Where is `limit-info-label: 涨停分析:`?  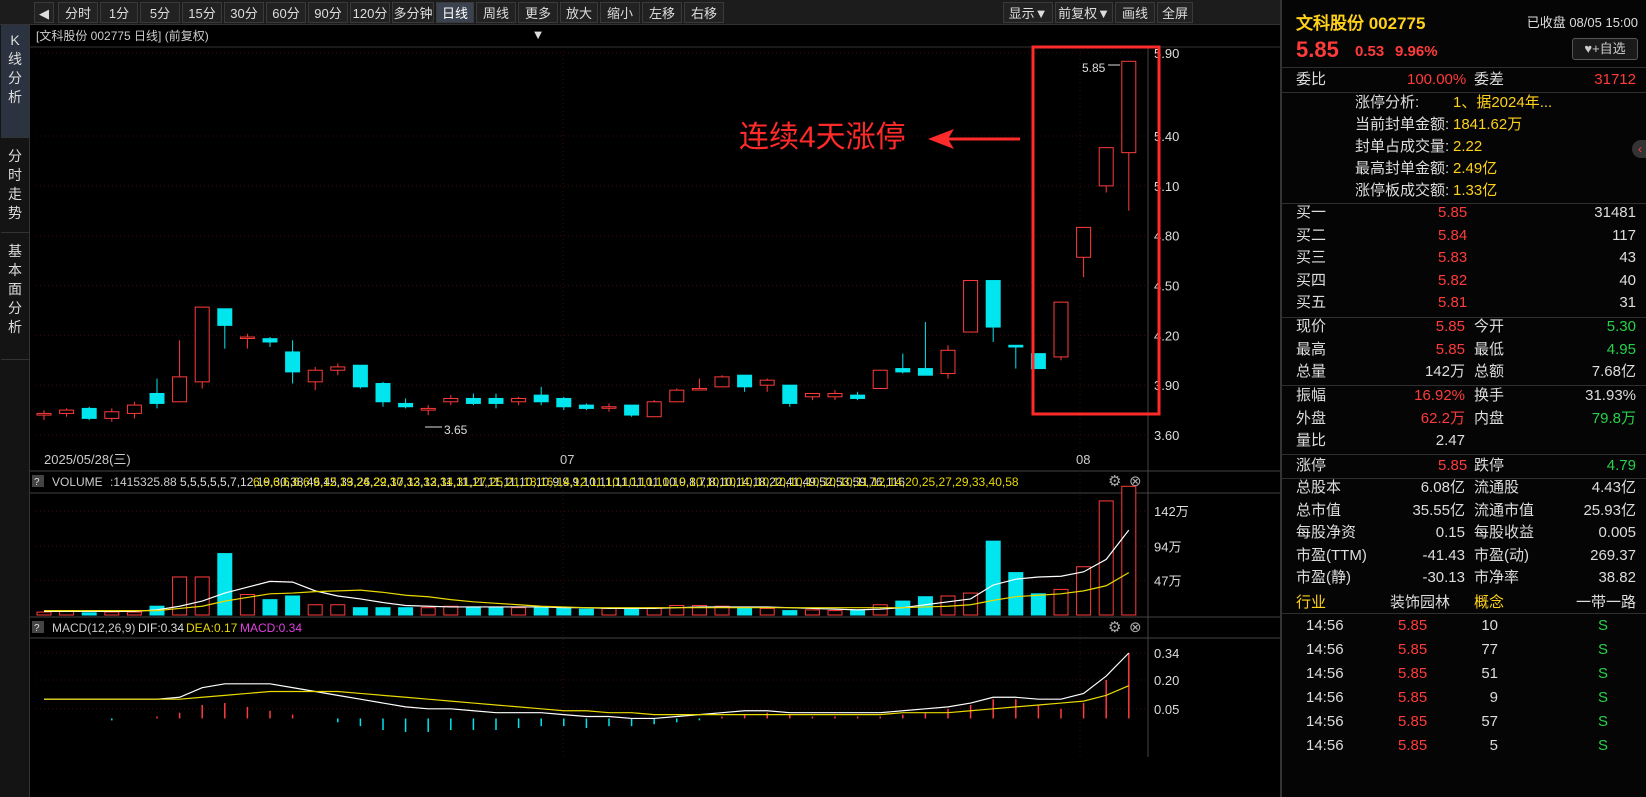
limit-info-label: 涨停分析: is located at coordinates (1387, 102).